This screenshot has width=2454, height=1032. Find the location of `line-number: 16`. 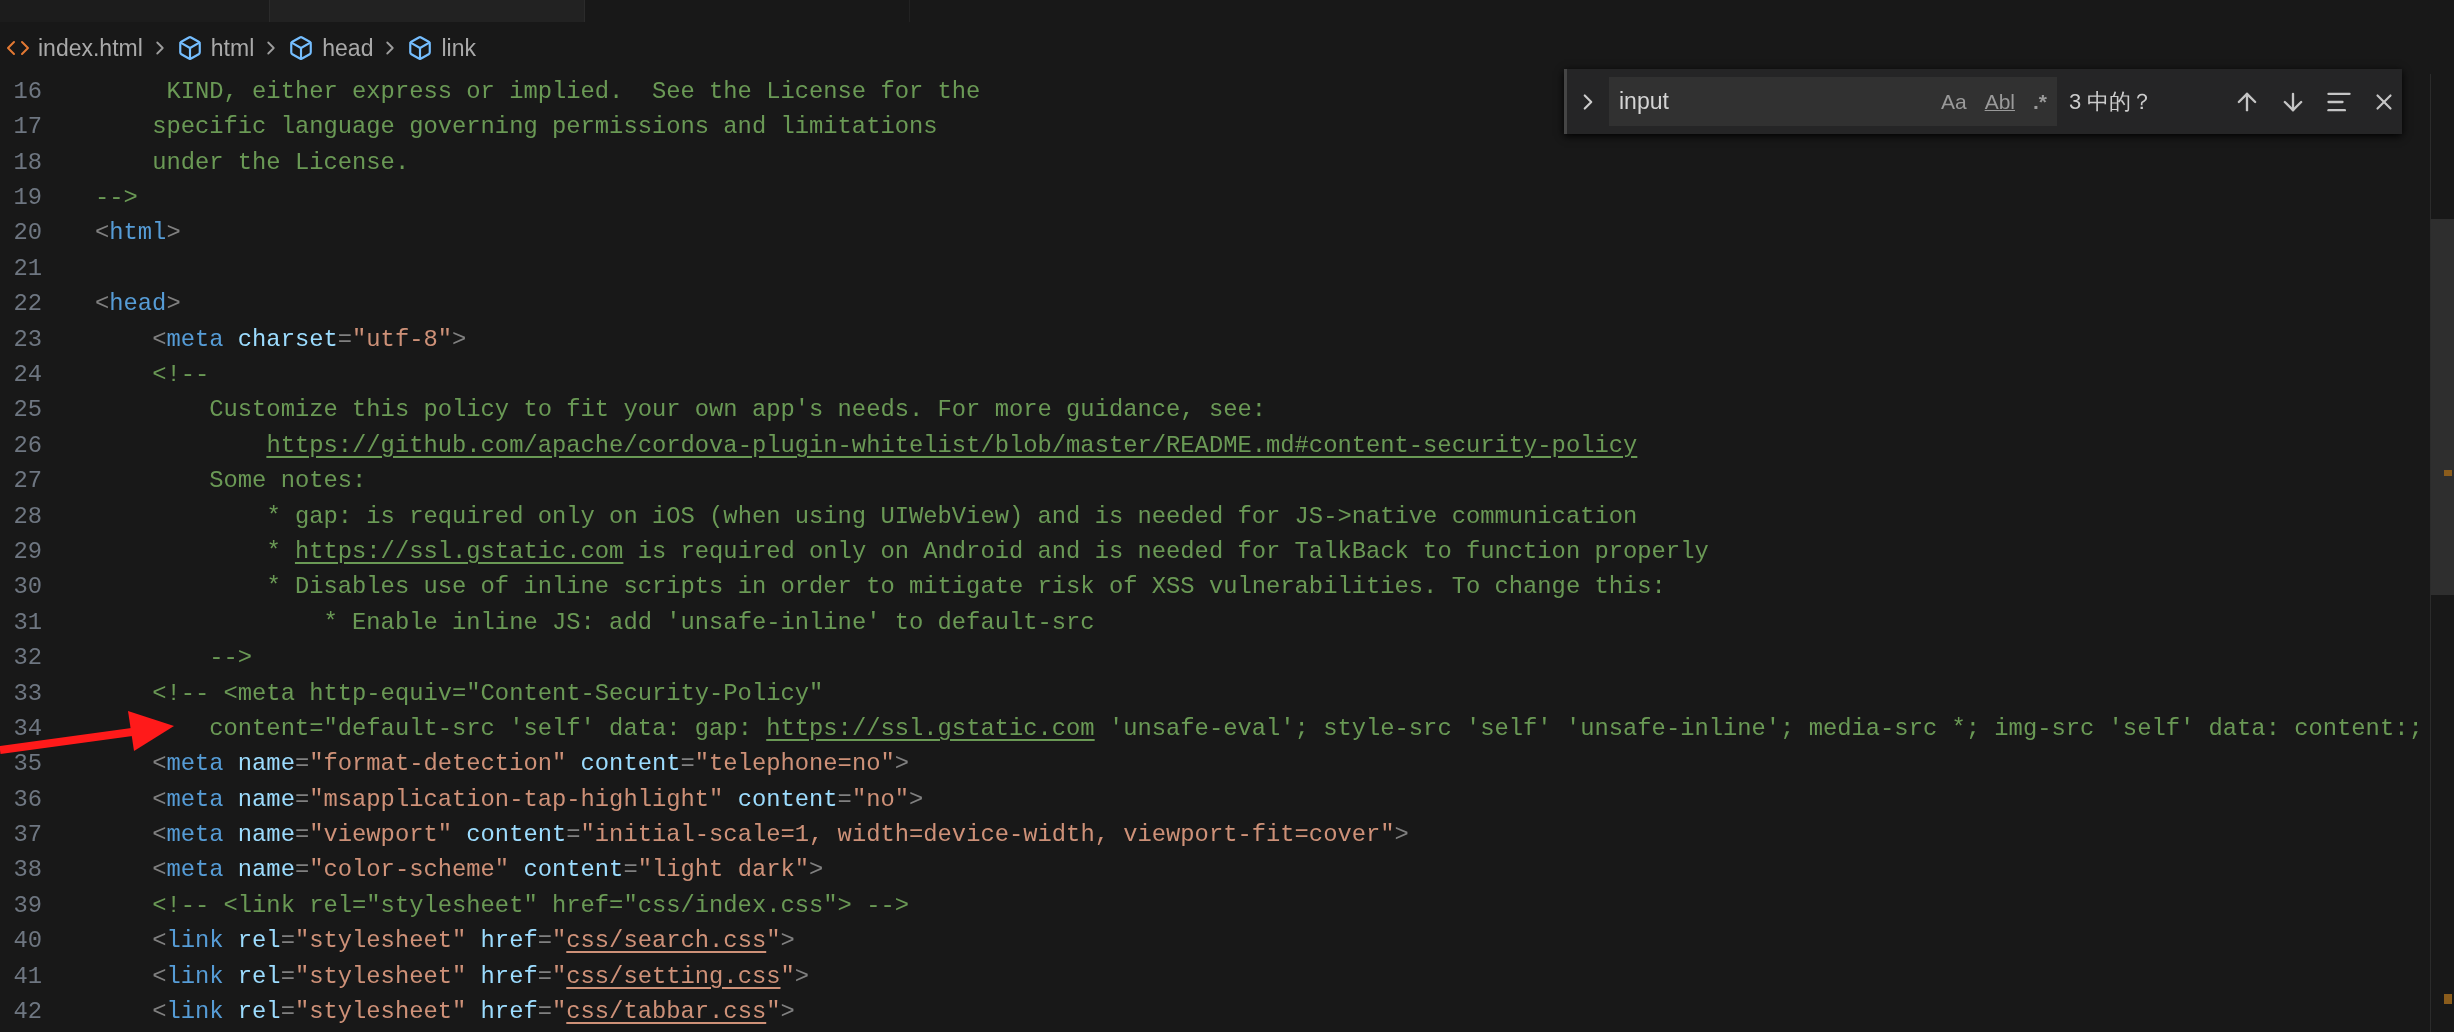

line-number: 16 is located at coordinates (27, 91).